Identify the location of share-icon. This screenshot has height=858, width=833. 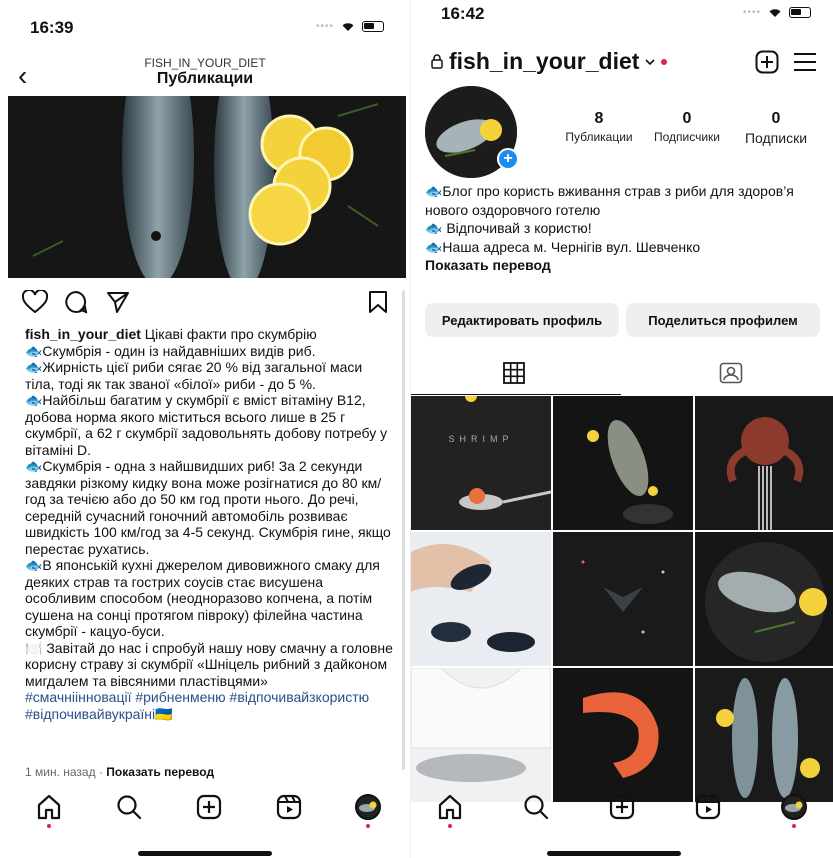
(118, 302).